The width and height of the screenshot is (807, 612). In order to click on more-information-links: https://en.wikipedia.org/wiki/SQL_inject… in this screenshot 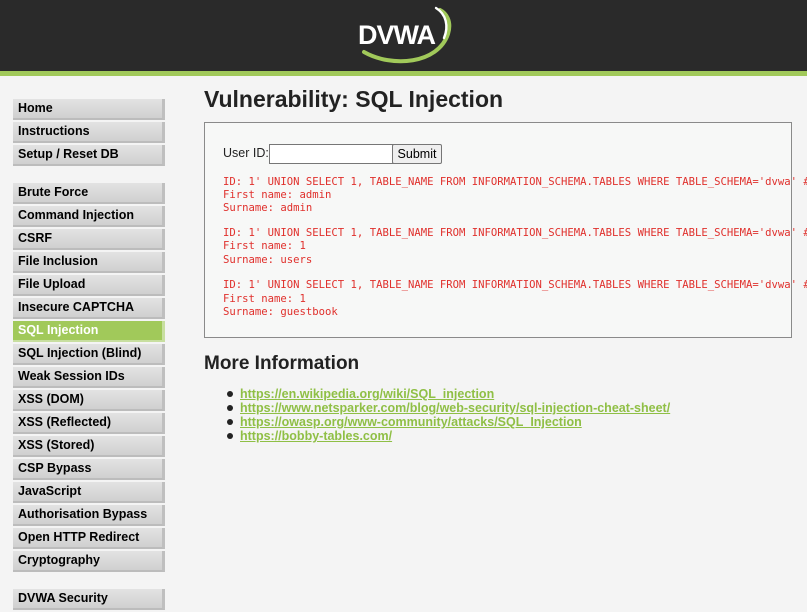, I will do `click(446, 415)`.